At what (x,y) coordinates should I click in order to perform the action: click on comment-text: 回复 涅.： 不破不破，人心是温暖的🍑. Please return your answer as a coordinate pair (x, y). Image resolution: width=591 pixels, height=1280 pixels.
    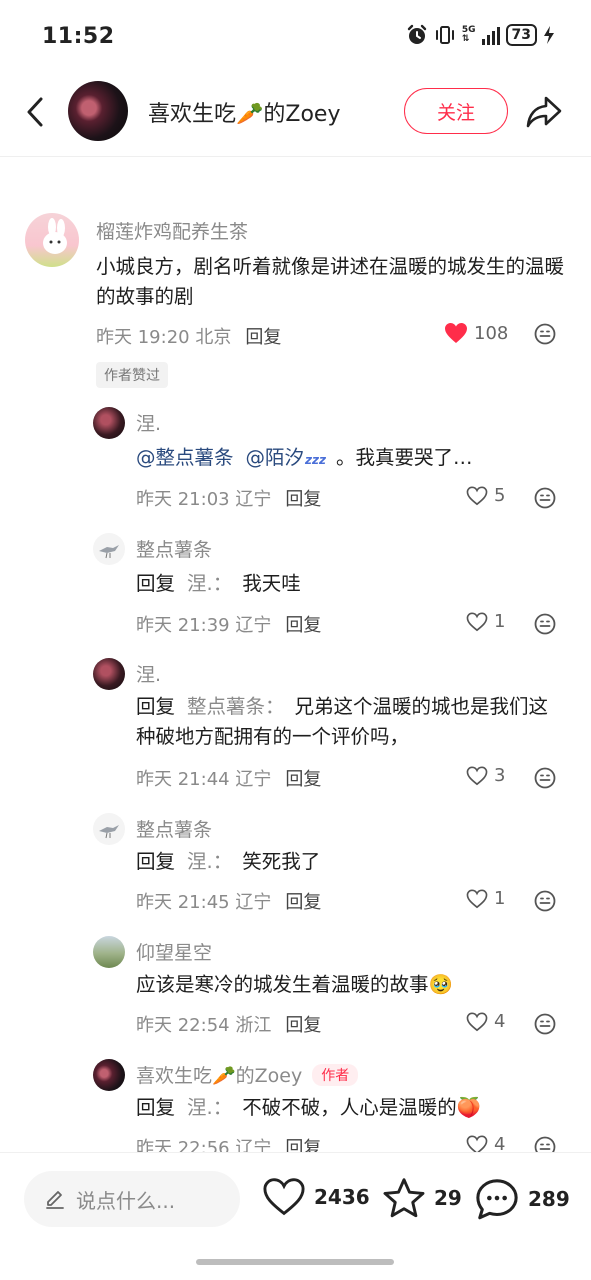
    Looking at the image, I should click on (346, 1108).